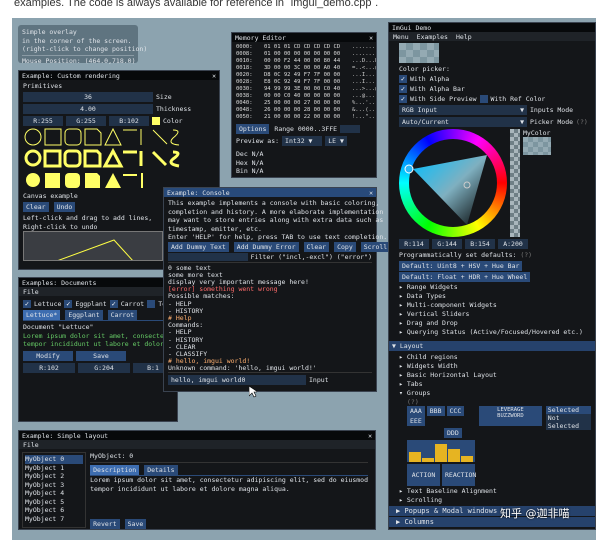  What do you see at coordinates (403, 89) in the screenshot?
I see `checkbox-with-alpha-bar: ✓` at bounding box center [403, 89].